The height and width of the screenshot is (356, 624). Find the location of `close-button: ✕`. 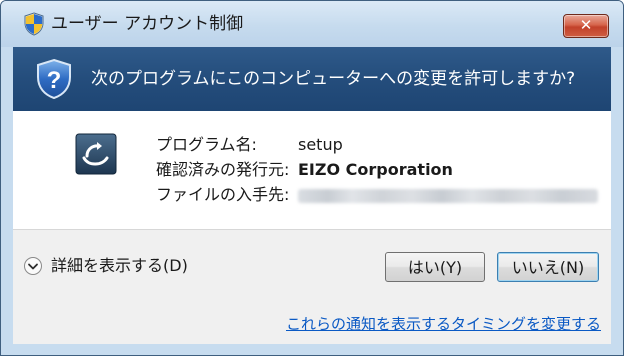

close-button: ✕ is located at coordinates (586, 26).